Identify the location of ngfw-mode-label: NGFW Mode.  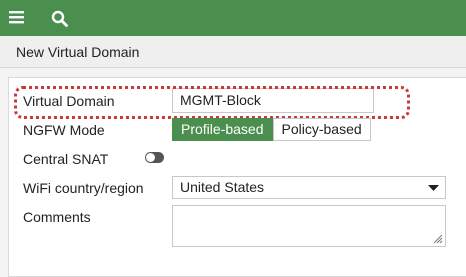
(64, 130).